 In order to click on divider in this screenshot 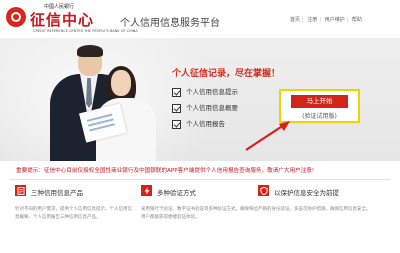, I will do `click(200, 179)`.